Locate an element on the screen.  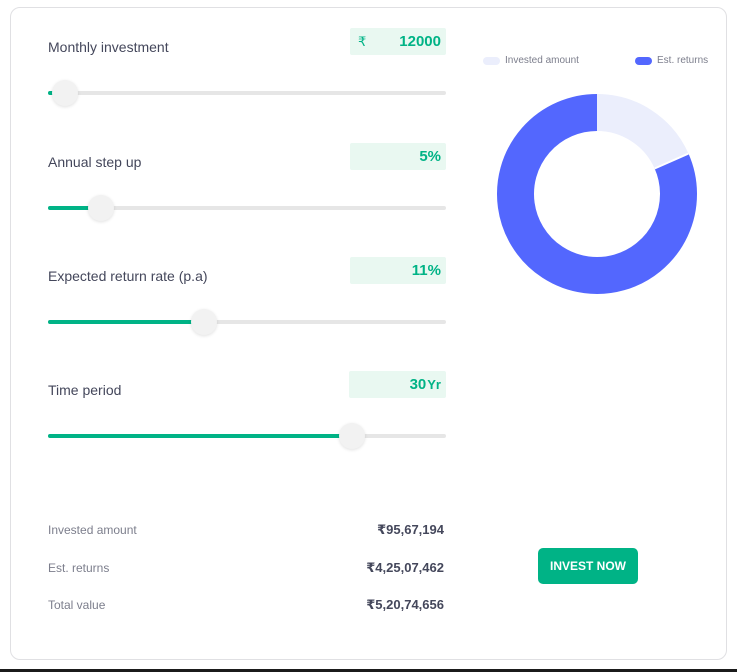
expected-return-rate-input: 11% is located at coordinates (398, 270).